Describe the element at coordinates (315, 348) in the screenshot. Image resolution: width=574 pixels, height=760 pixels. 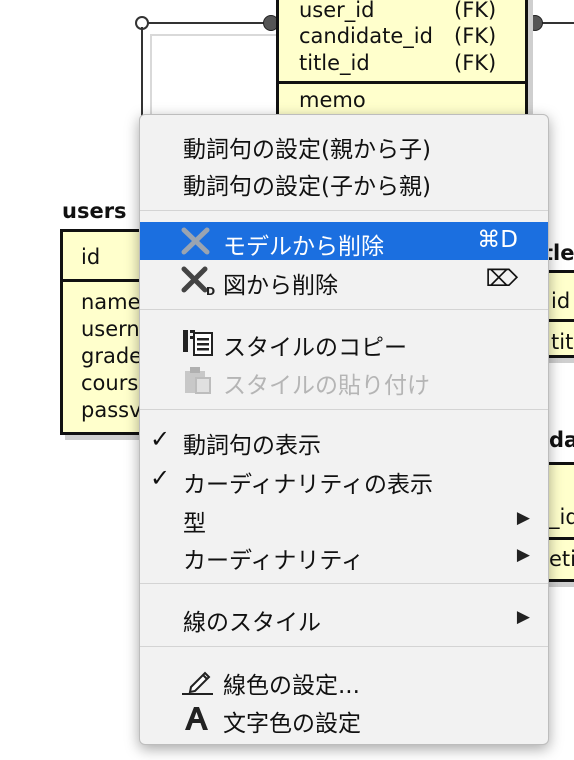
I see `menu-item-label: スタイルのコピー` at that location.